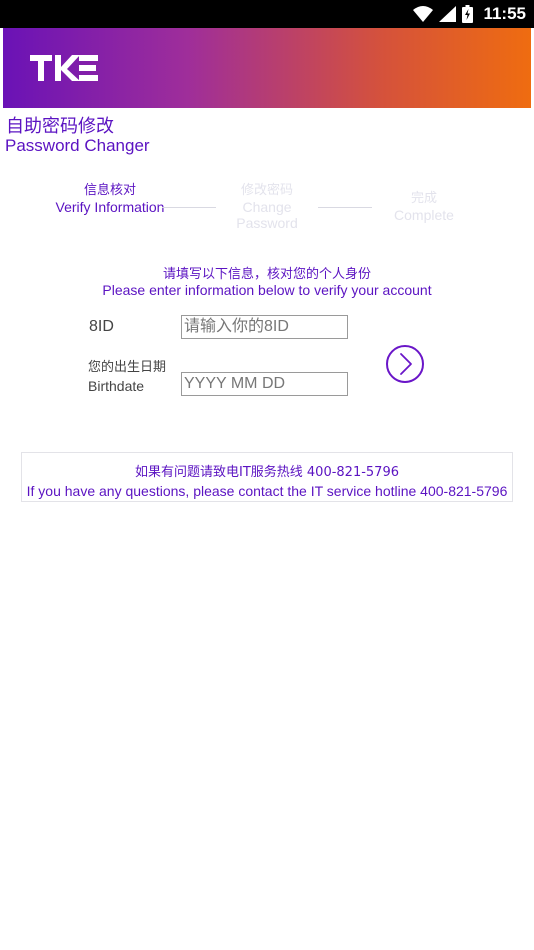 The width and height of the screenshot is (534, 950). Describe the element at coordinates (110, 207) in the screenshot. I see `step-verify-label-en: Verify Information` at that location.